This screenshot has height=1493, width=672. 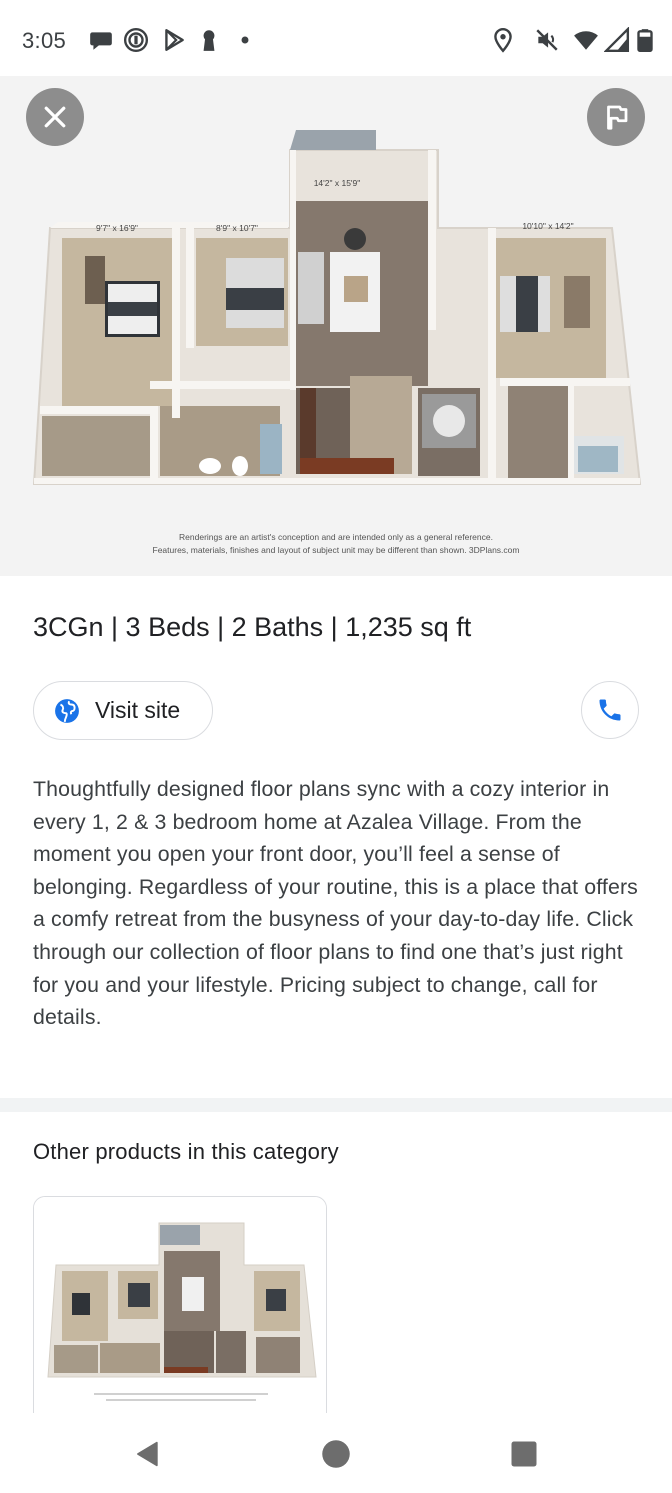 I want to click on close-button, so click(x=55, y=117).